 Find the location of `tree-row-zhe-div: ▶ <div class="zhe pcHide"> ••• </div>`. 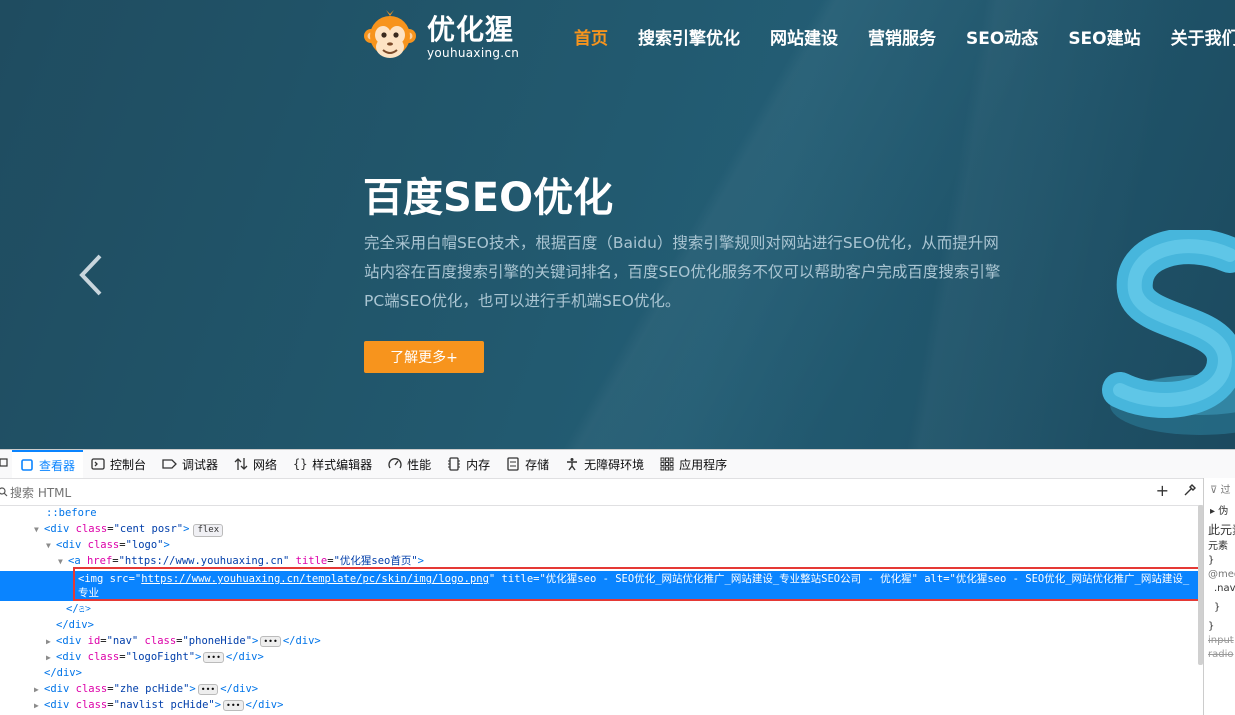

tree-row-zhe-div: ▶ <div class="zhe pcHide"> ••• </div> is located at coordinates (600, 689).